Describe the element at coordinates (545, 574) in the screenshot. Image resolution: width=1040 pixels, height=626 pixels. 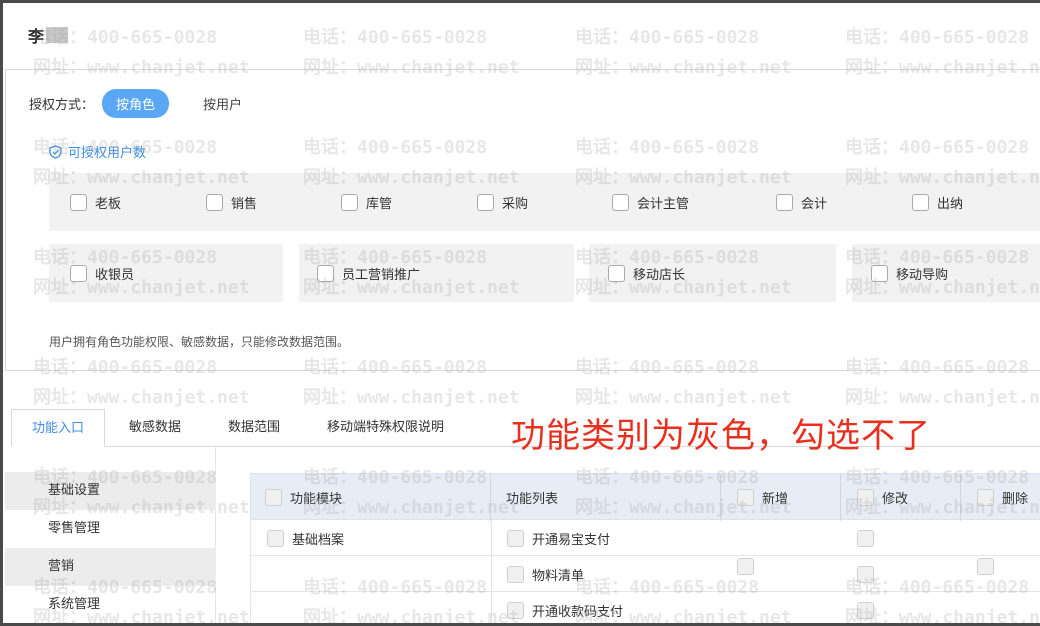
I see `function-cell: 物料清单` at that location.